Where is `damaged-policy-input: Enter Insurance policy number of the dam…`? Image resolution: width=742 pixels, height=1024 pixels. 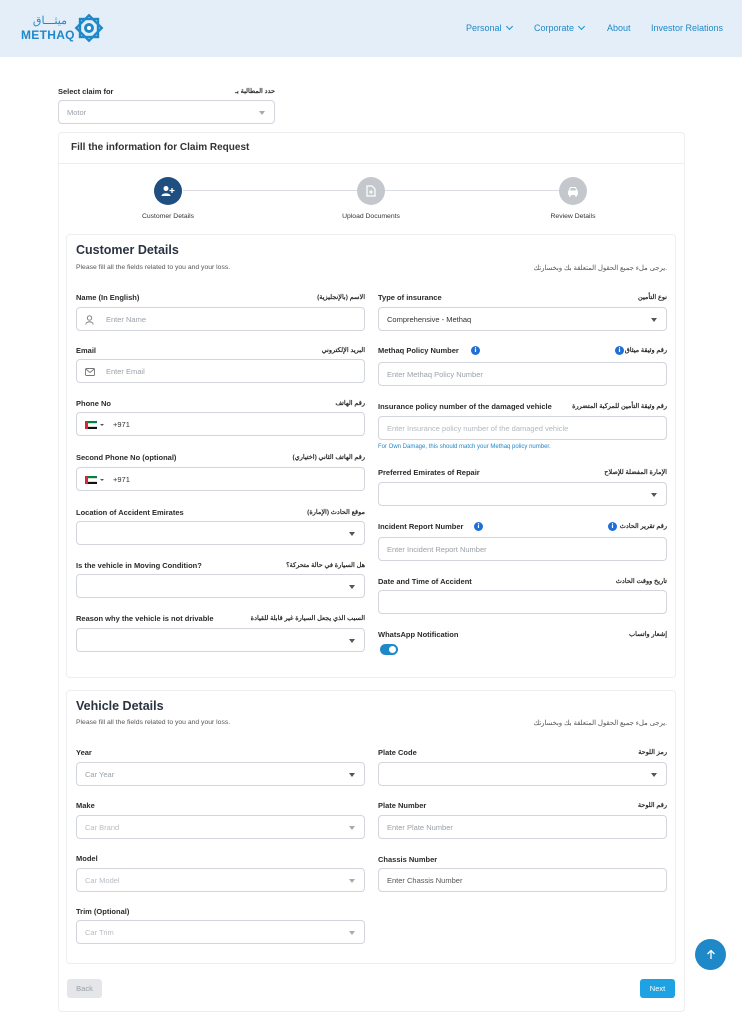 damaged-policy-input: Enter Insurance policy number of the dam… is located at coordinates (522, 428).